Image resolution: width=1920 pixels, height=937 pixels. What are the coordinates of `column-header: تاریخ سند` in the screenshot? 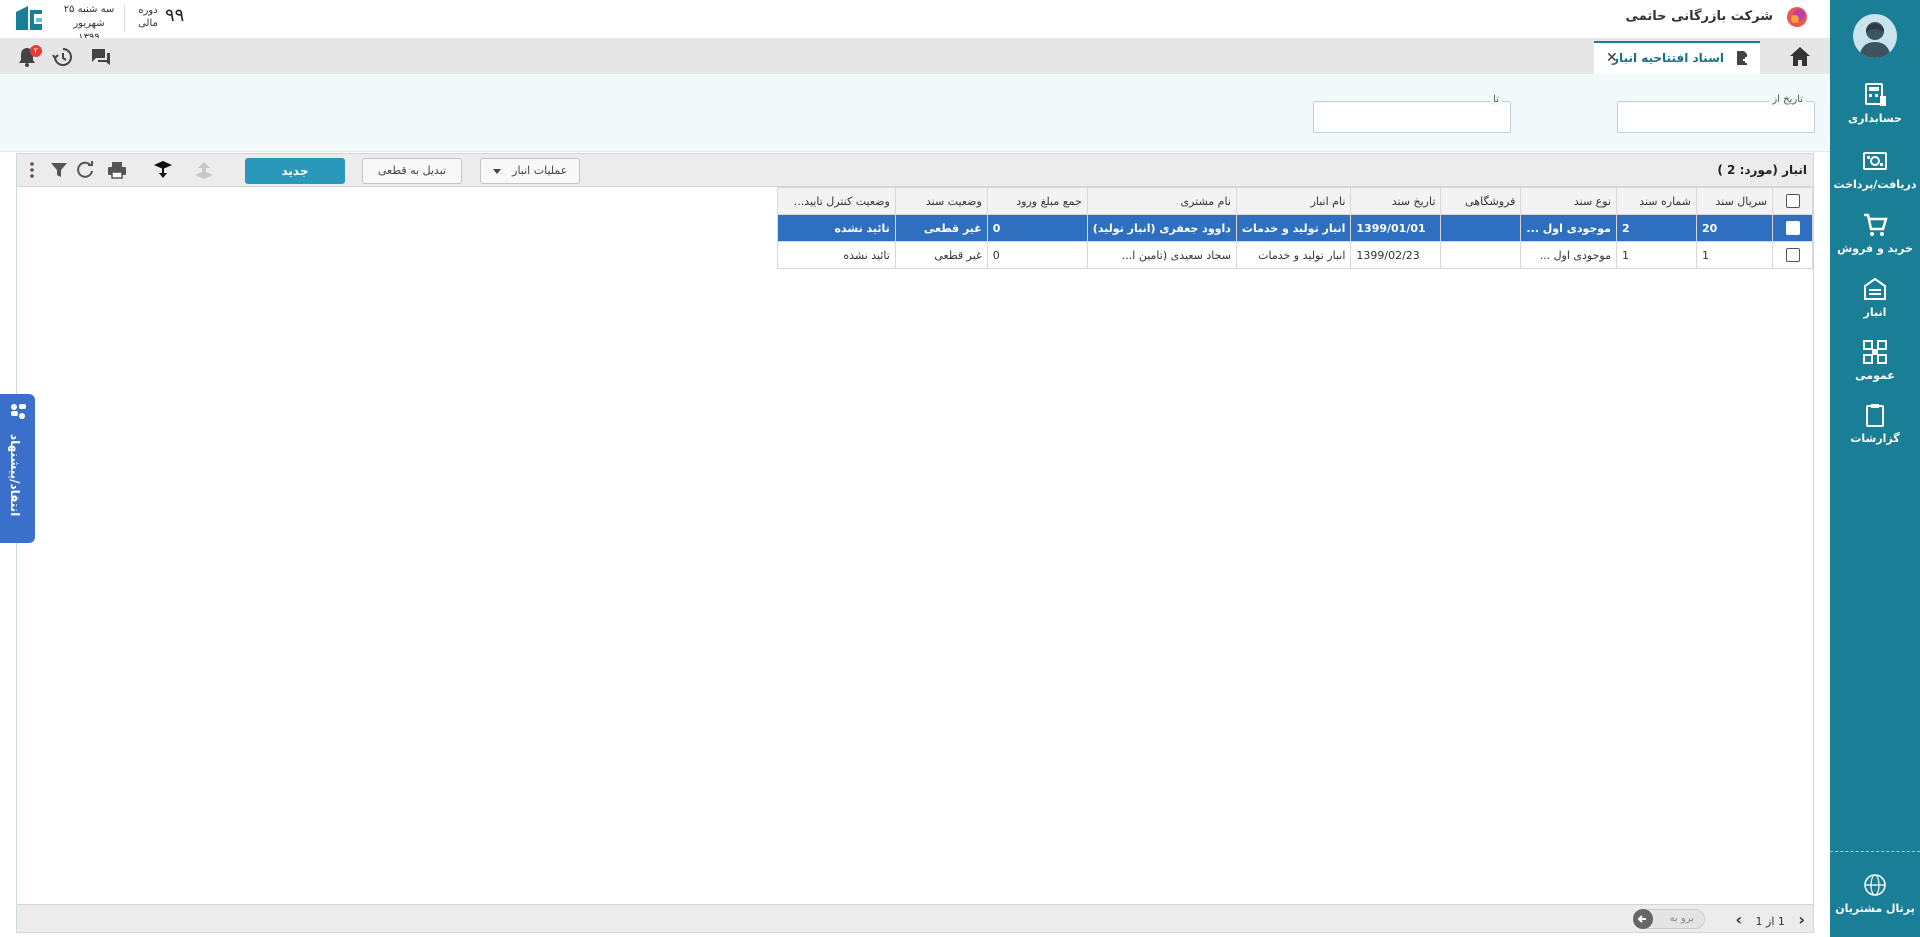 It's located at (1396, 201).